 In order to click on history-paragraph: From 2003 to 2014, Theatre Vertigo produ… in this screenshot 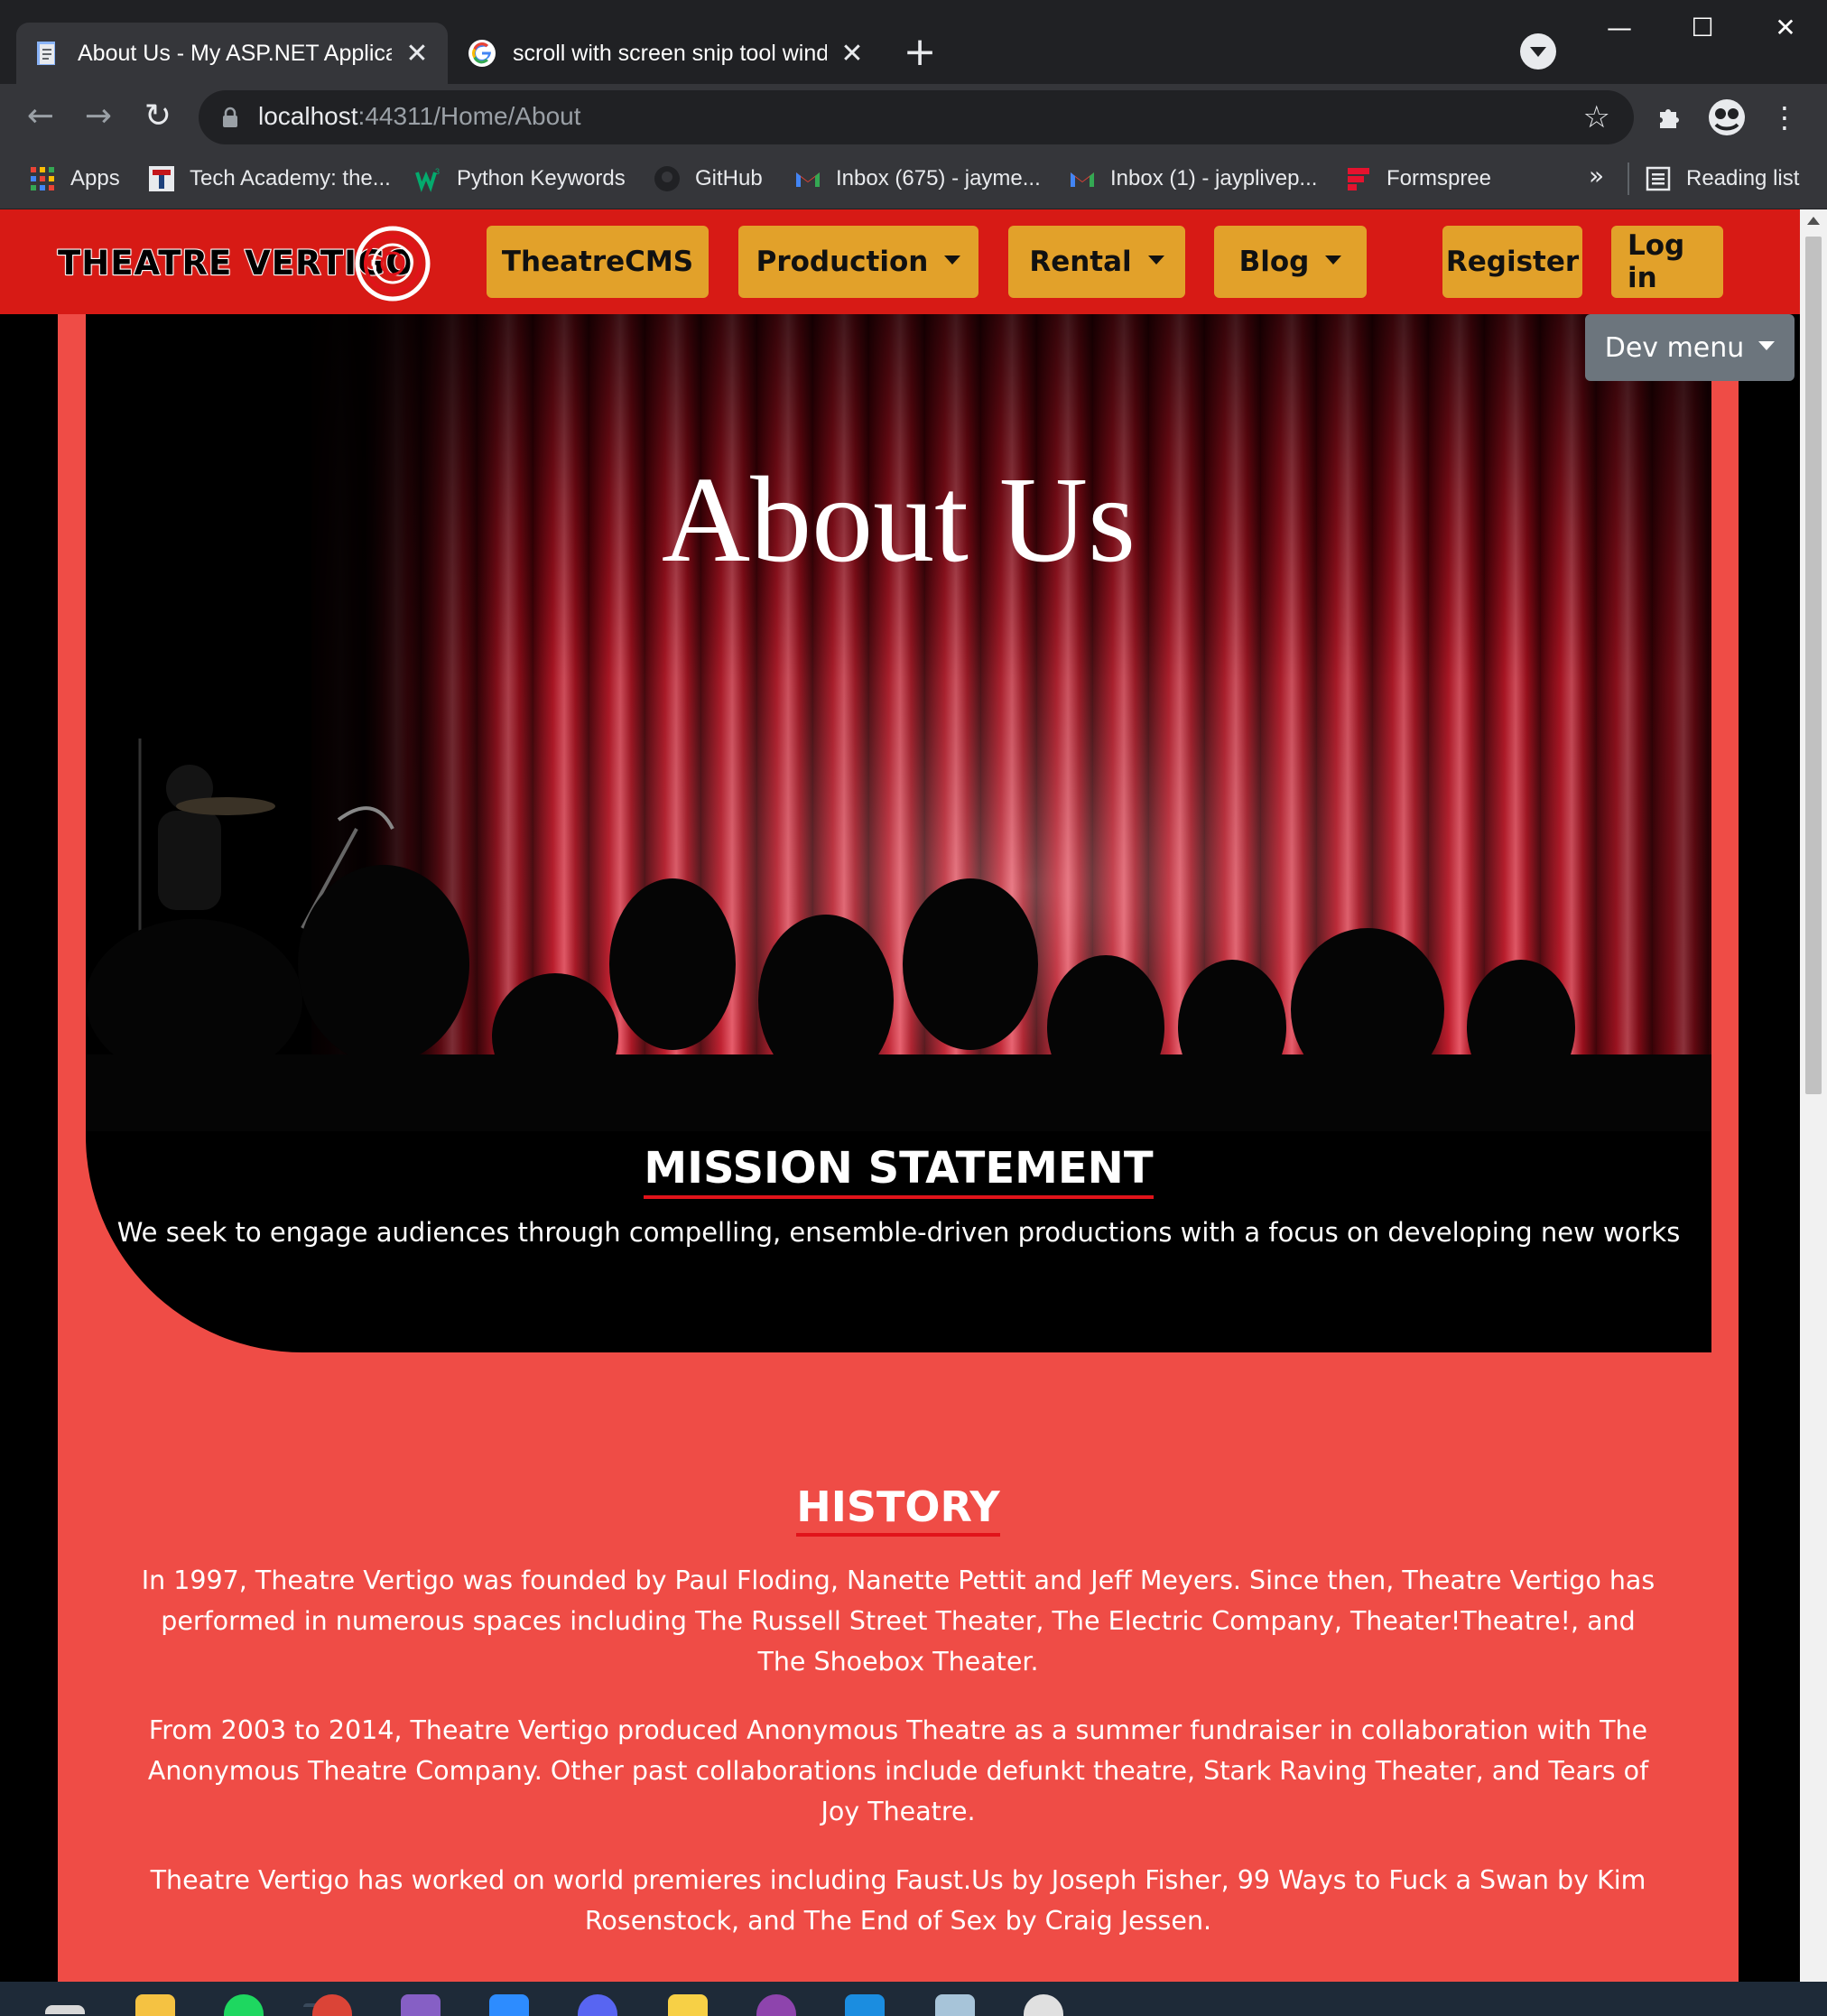, I will do `click(898, 1770)`.